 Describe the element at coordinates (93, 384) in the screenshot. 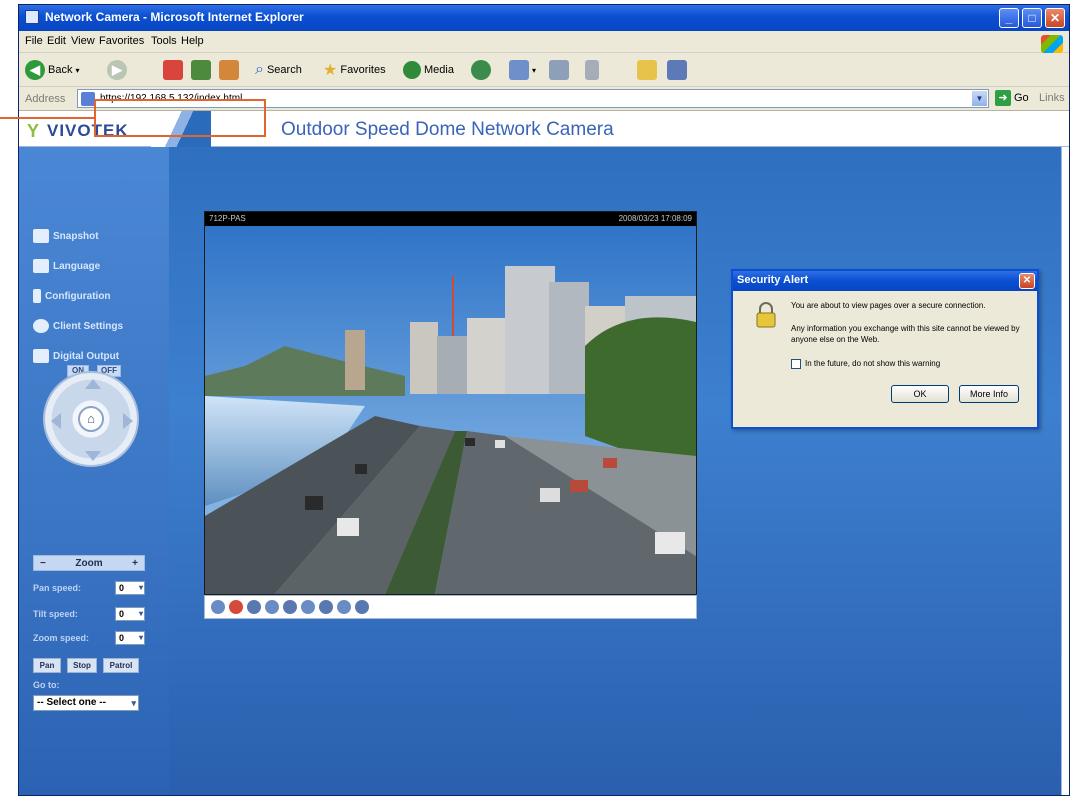

I see `tilt-up-icon` at that location.